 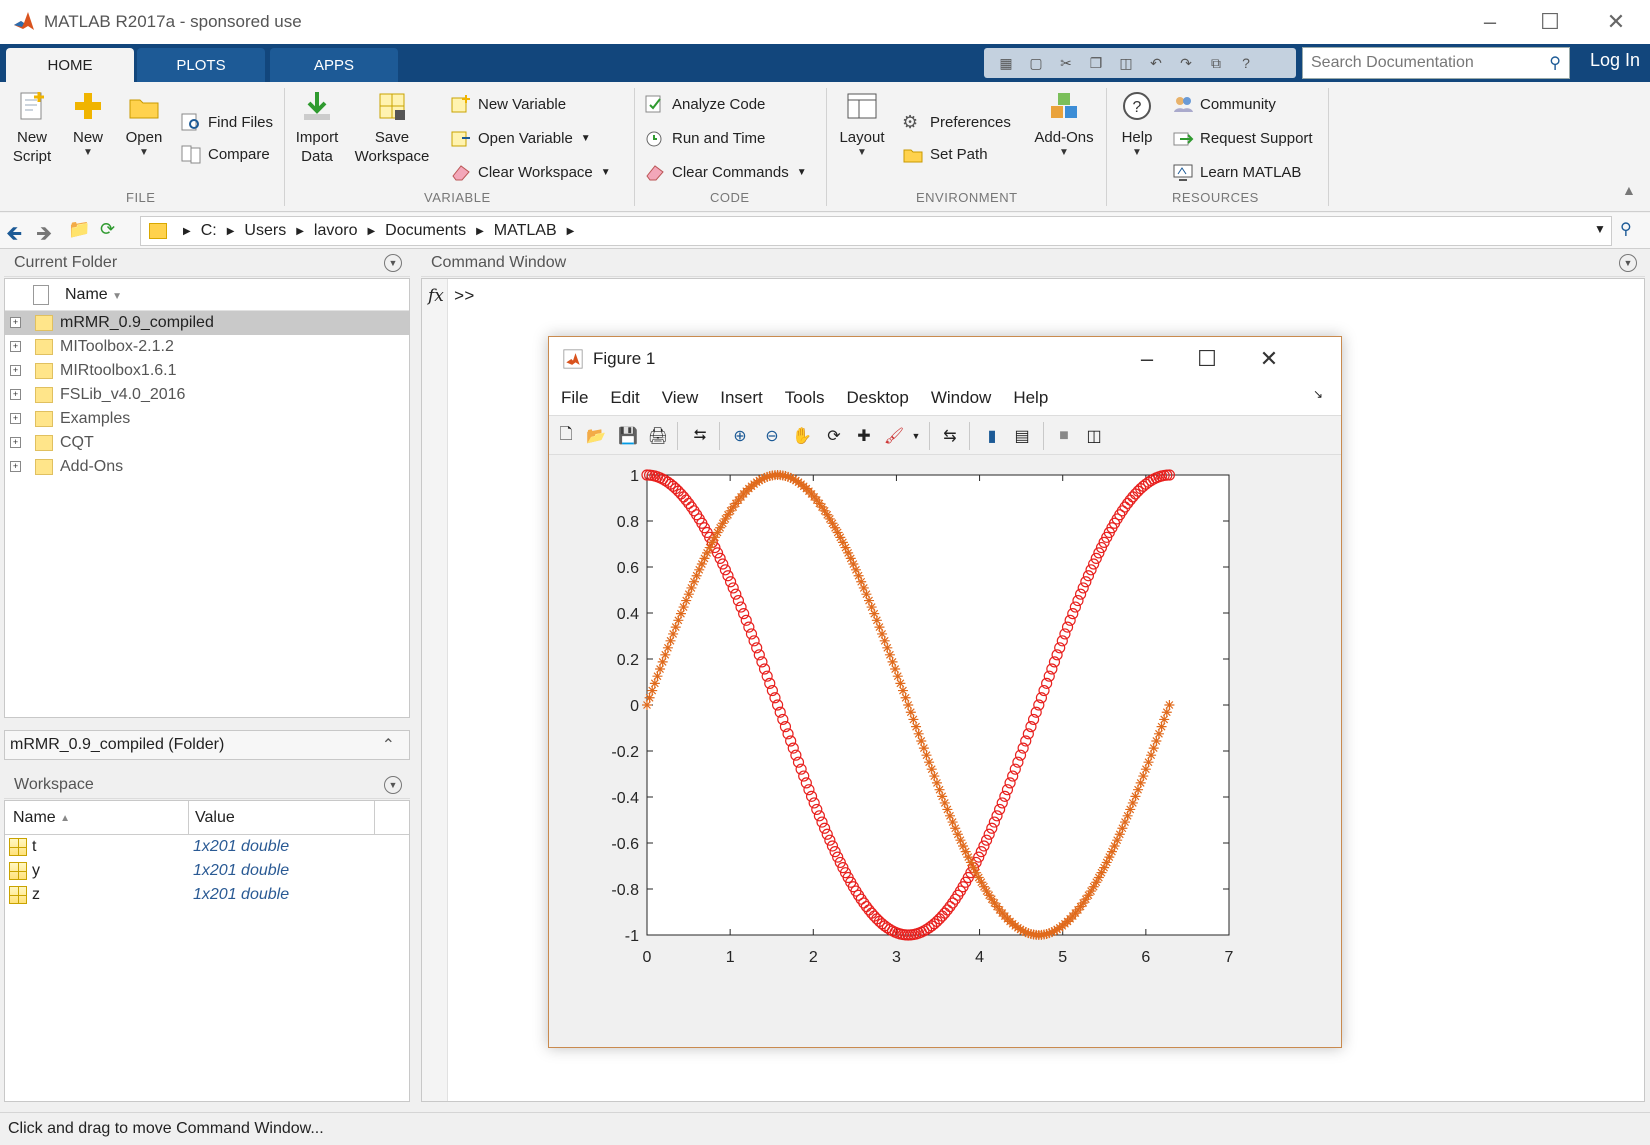 What do you see at coordinates (226, 122) in the screenshot?
I see `find-files-button: Find Files` at bounding box center [226, 122].